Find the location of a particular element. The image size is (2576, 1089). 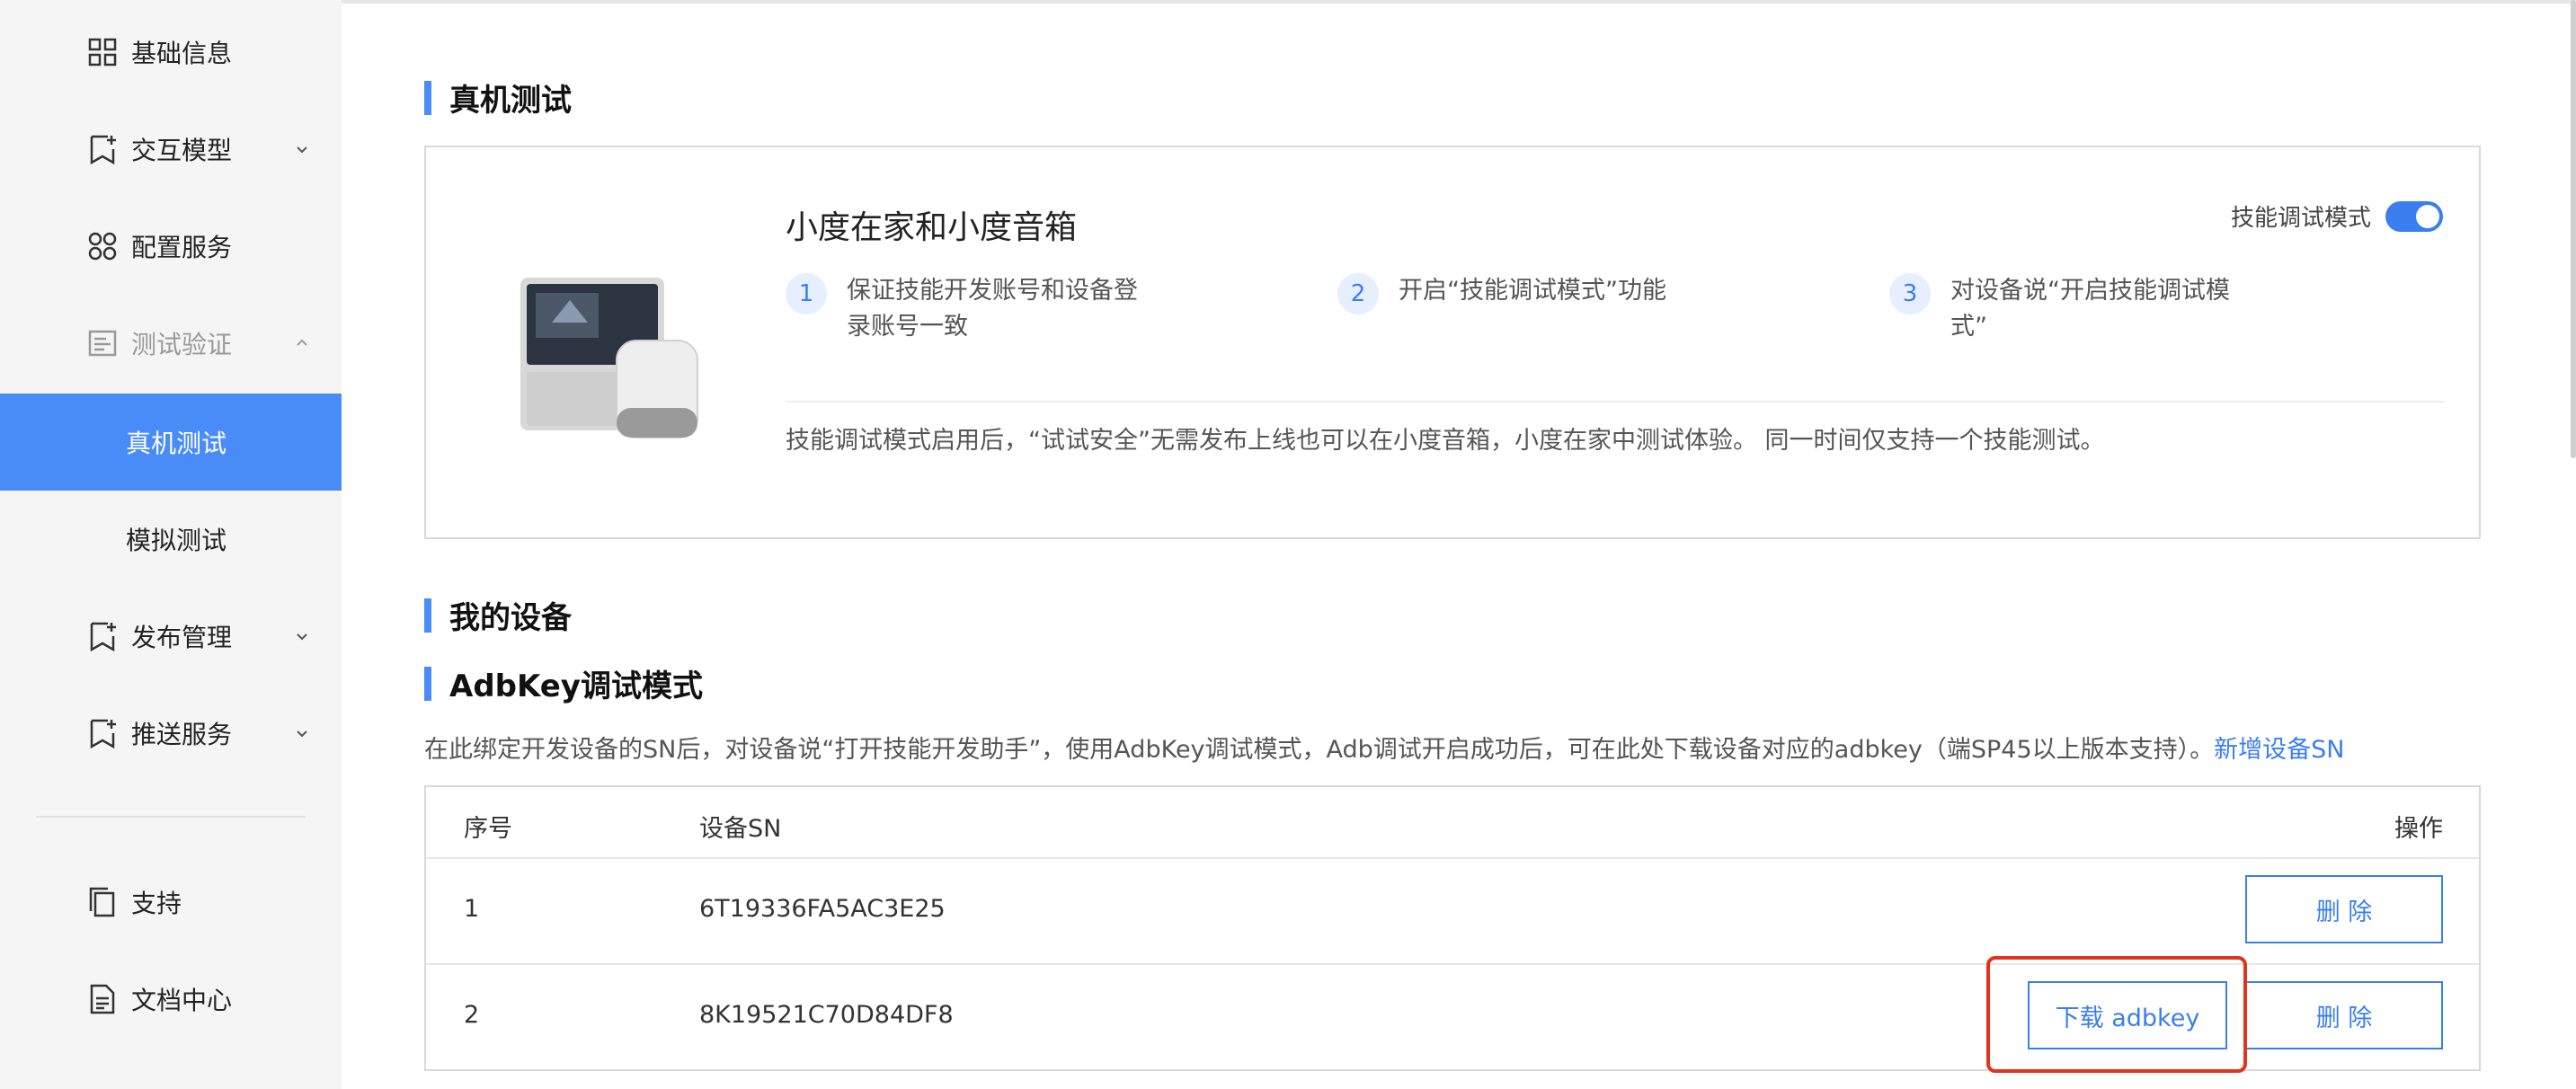

sidebar-item-interaction-model: 交互模型 is located at coordinates (171, 149).